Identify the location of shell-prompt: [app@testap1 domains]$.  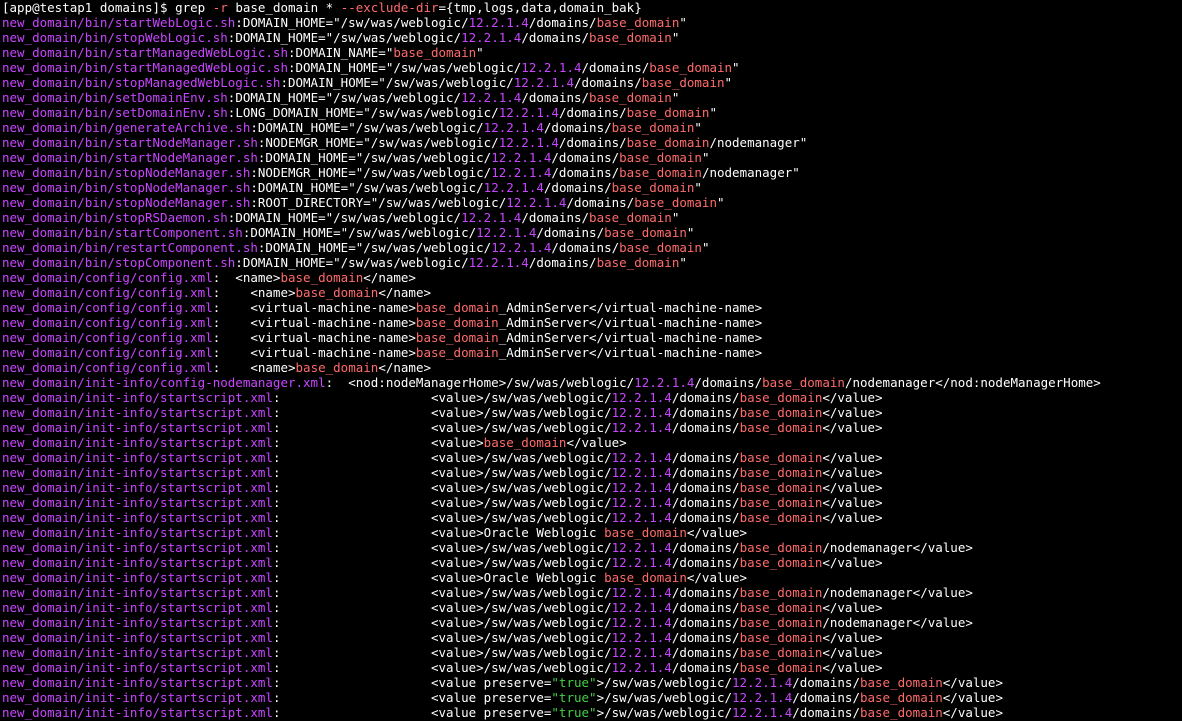
(89, 7).